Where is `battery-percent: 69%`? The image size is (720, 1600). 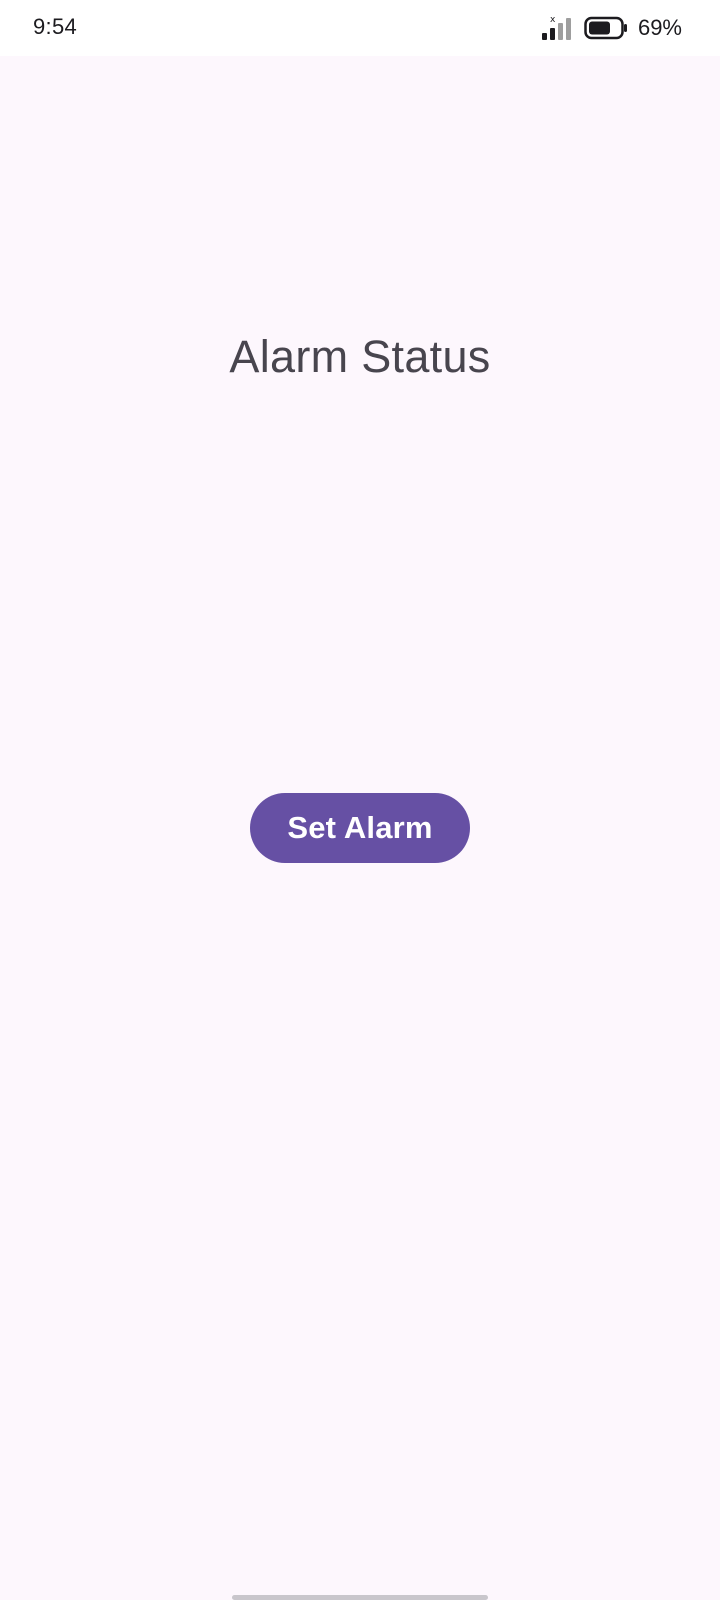 battery-percent: 69% is located at coordinates (659, 27).